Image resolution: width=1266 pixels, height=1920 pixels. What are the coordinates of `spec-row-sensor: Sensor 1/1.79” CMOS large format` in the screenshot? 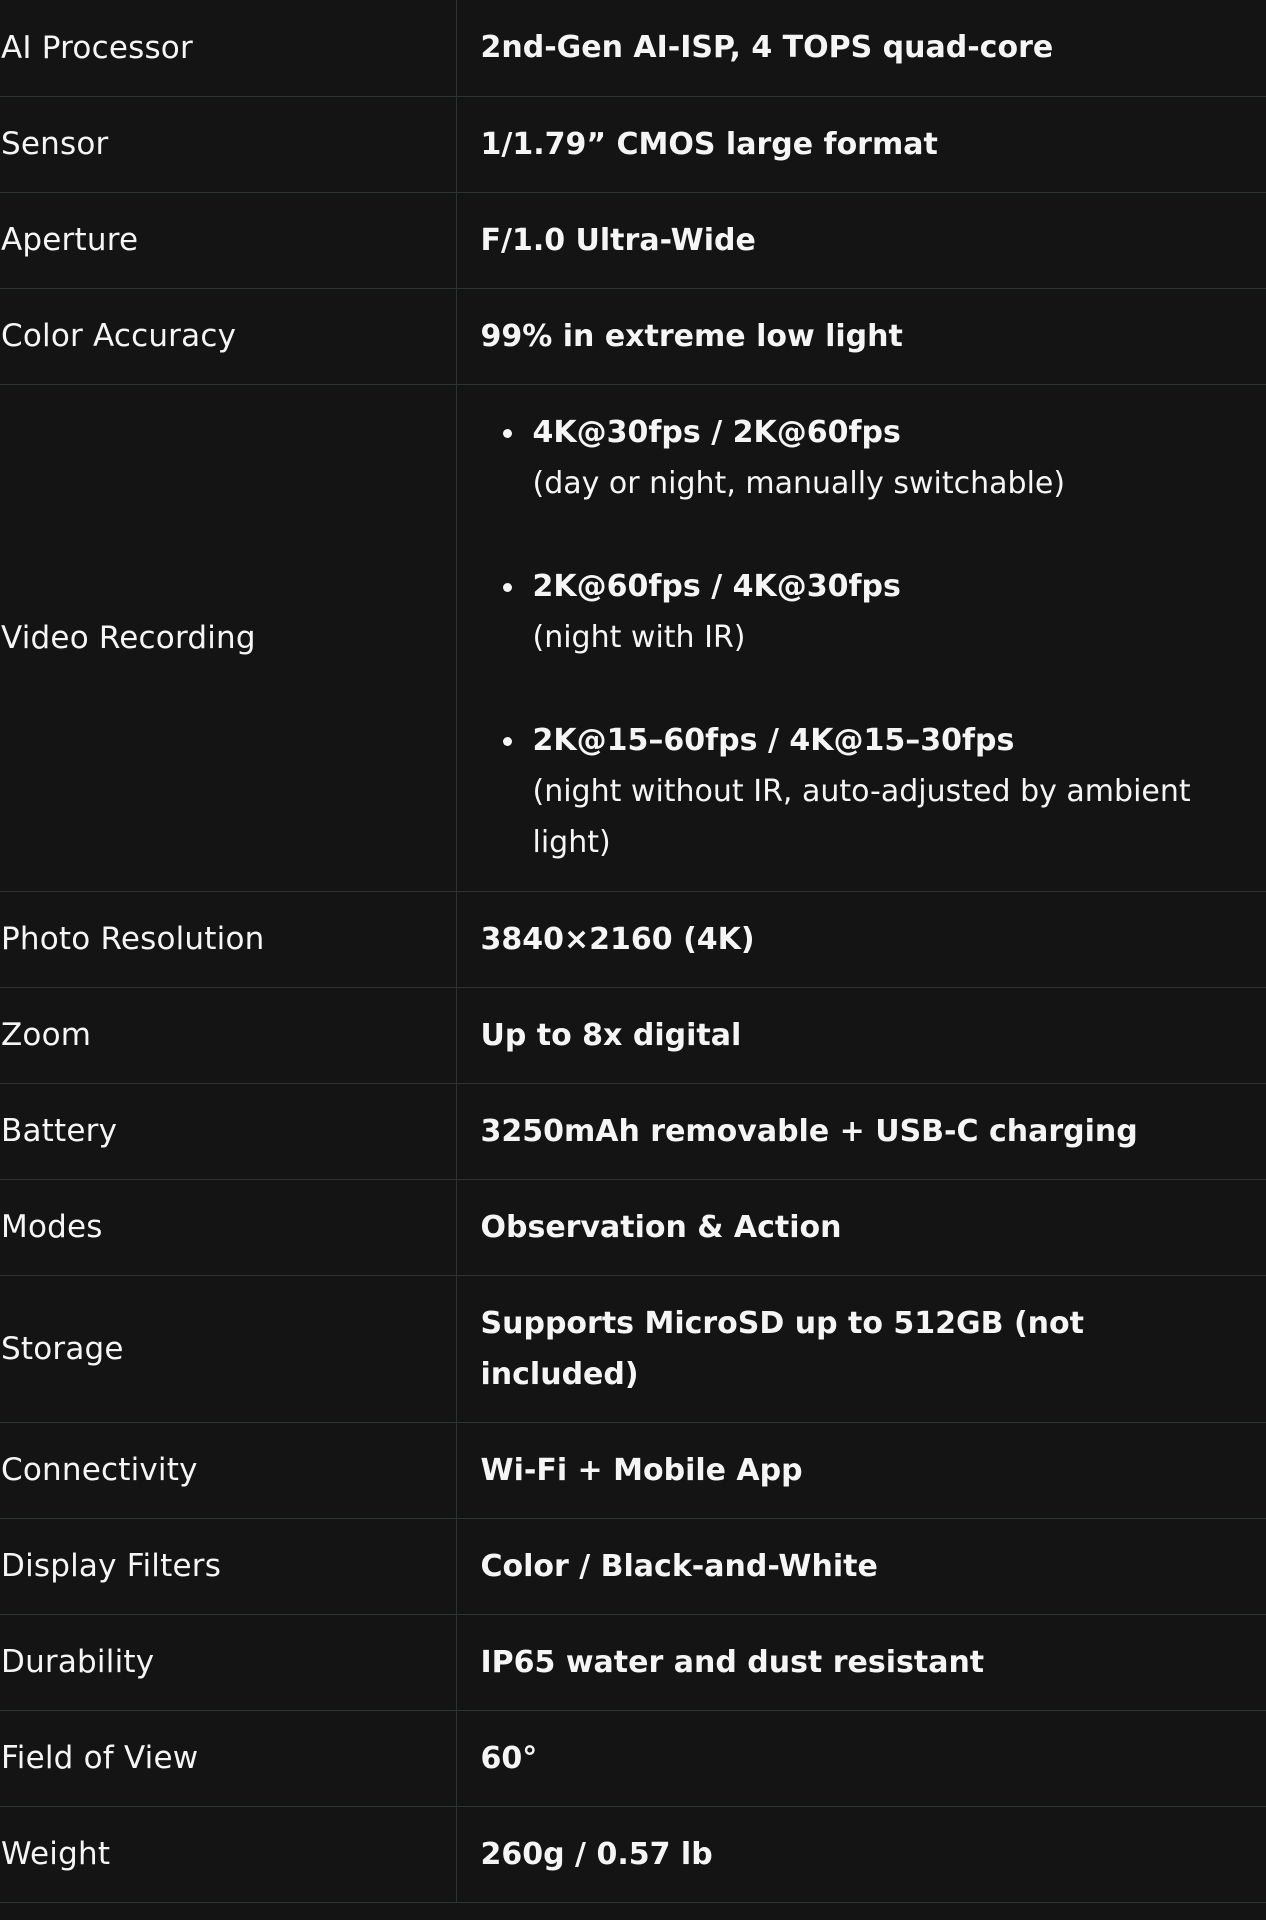 It's located at (633, 144).